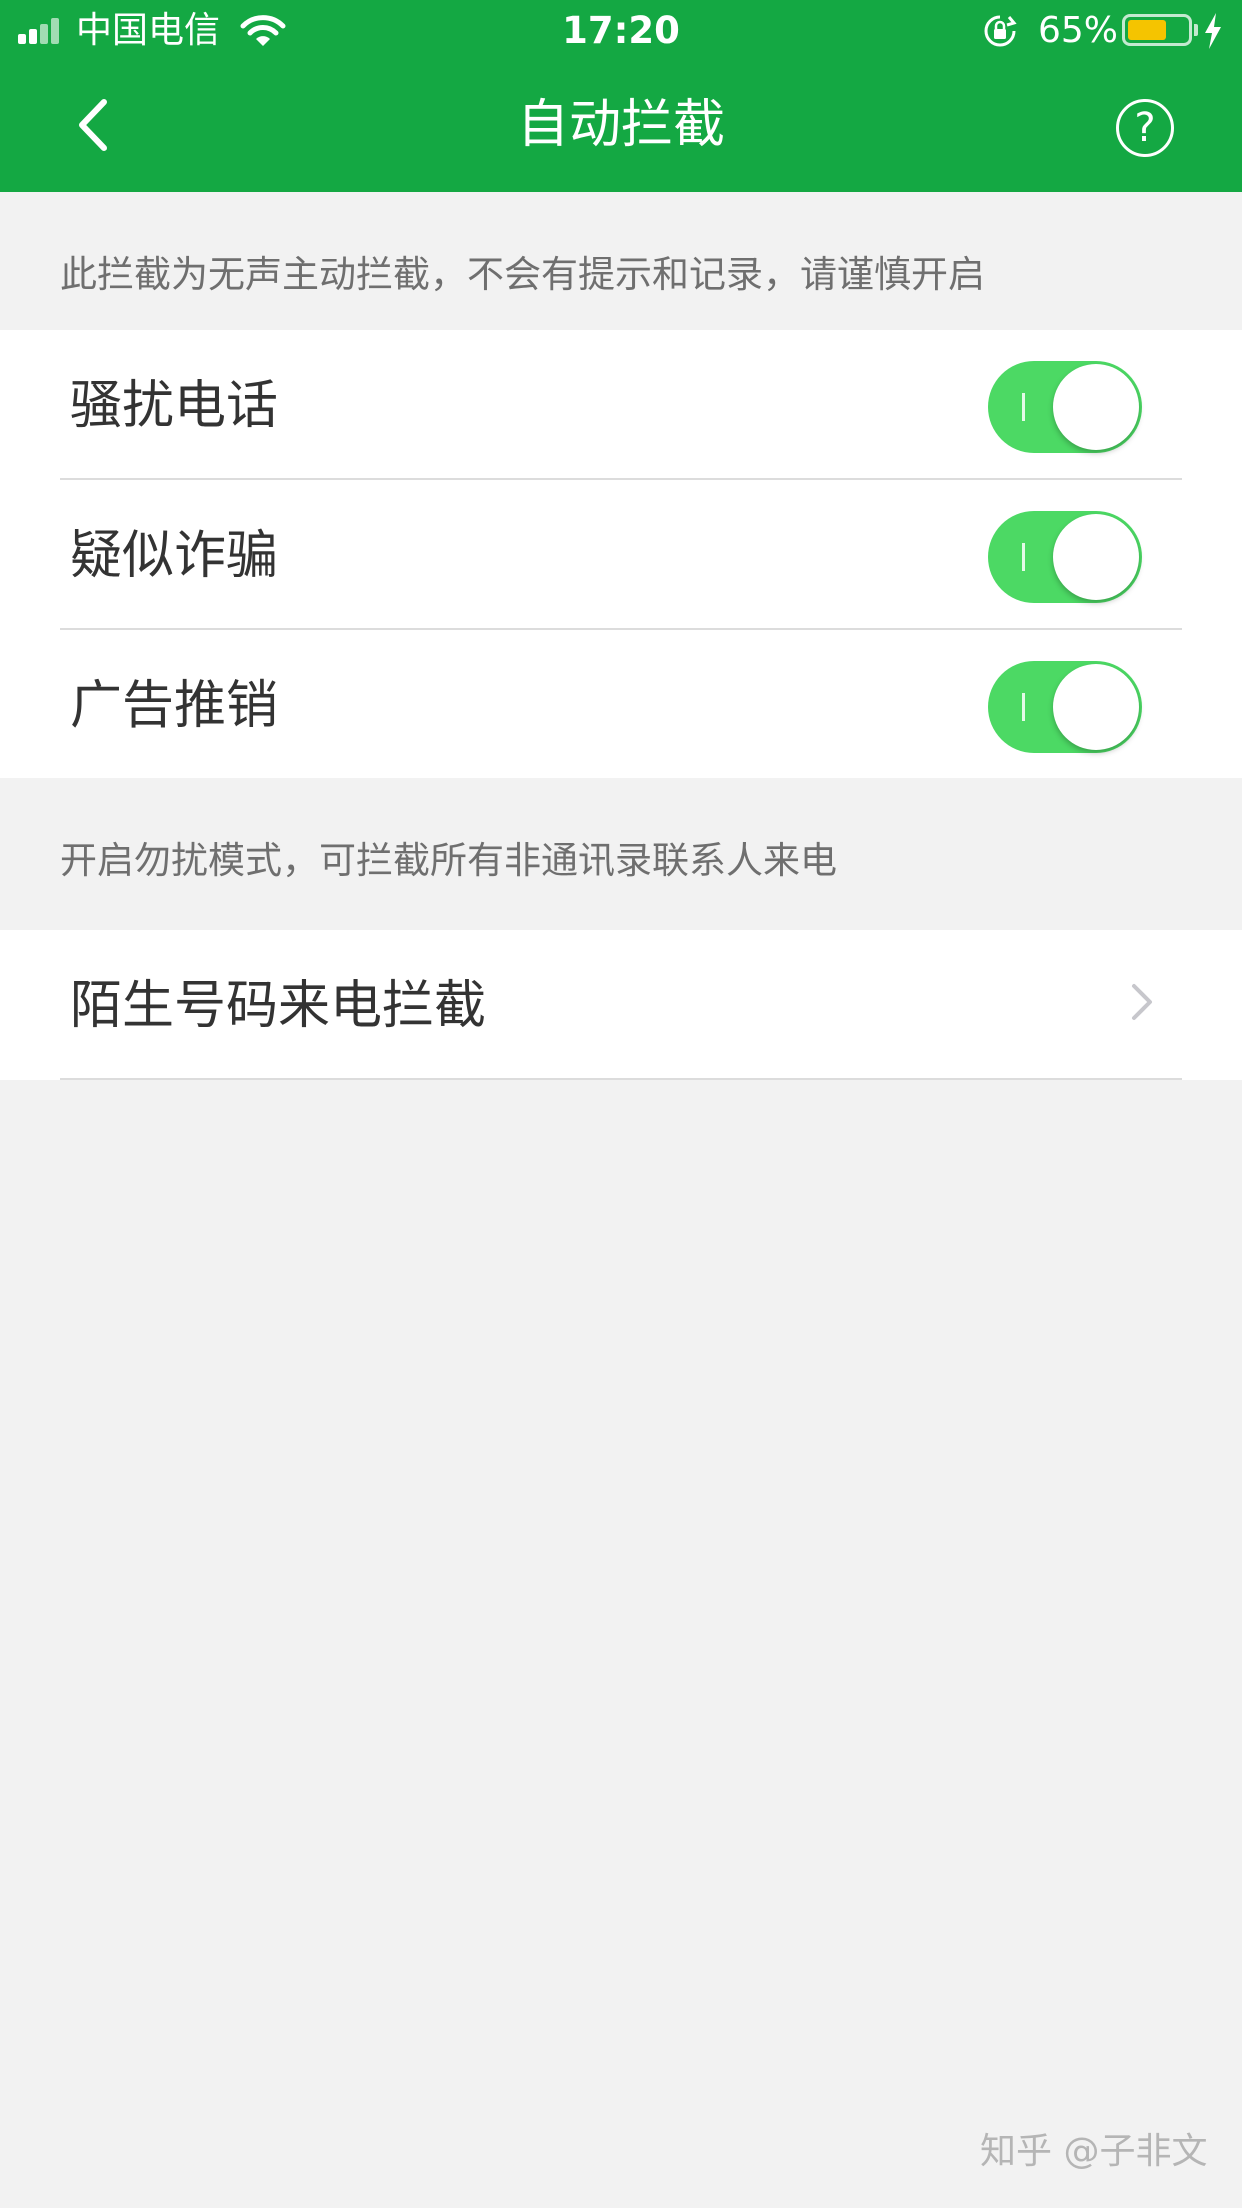 This screenshot has height=2208, width=1242. I want to click on setting-row-harassment: 骚扰电话, so click(621, 405).